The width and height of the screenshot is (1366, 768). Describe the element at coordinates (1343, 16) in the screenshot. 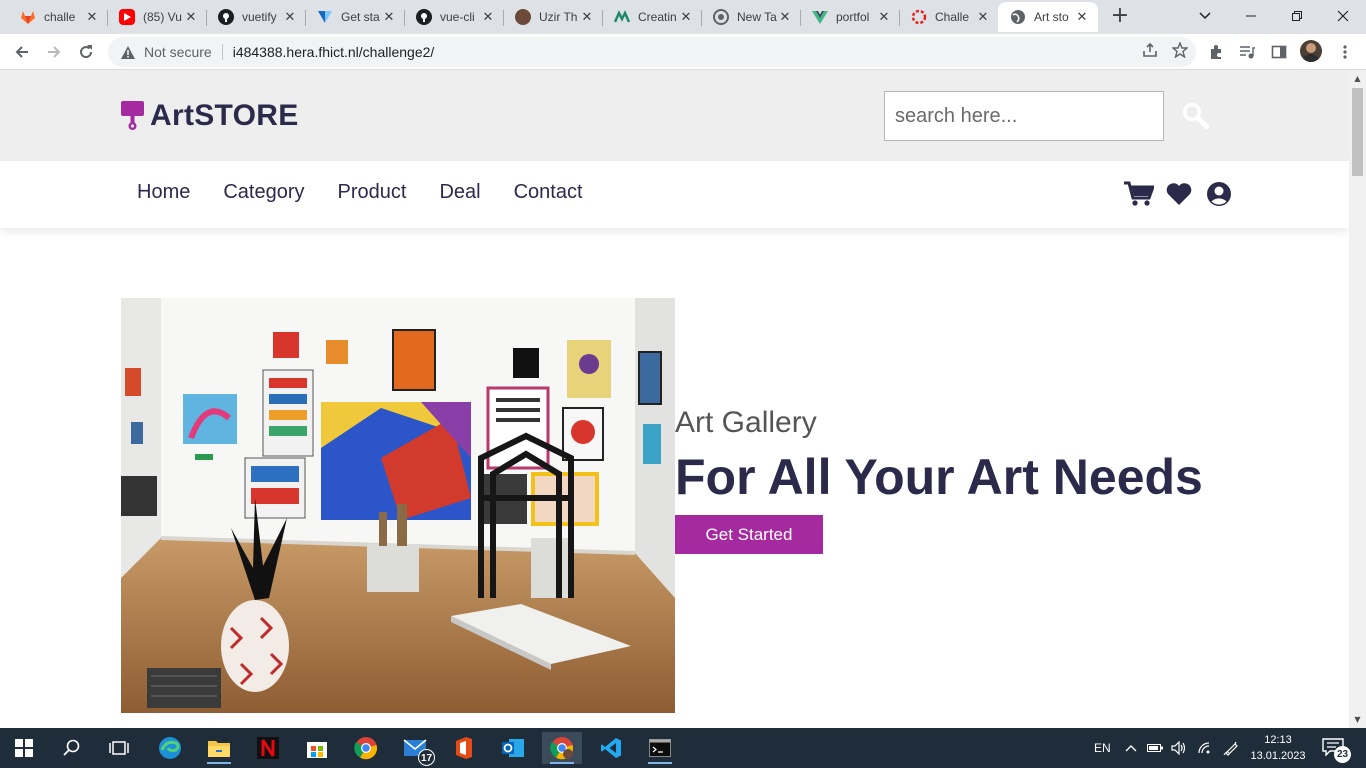

I see `close-window-button` at that location.